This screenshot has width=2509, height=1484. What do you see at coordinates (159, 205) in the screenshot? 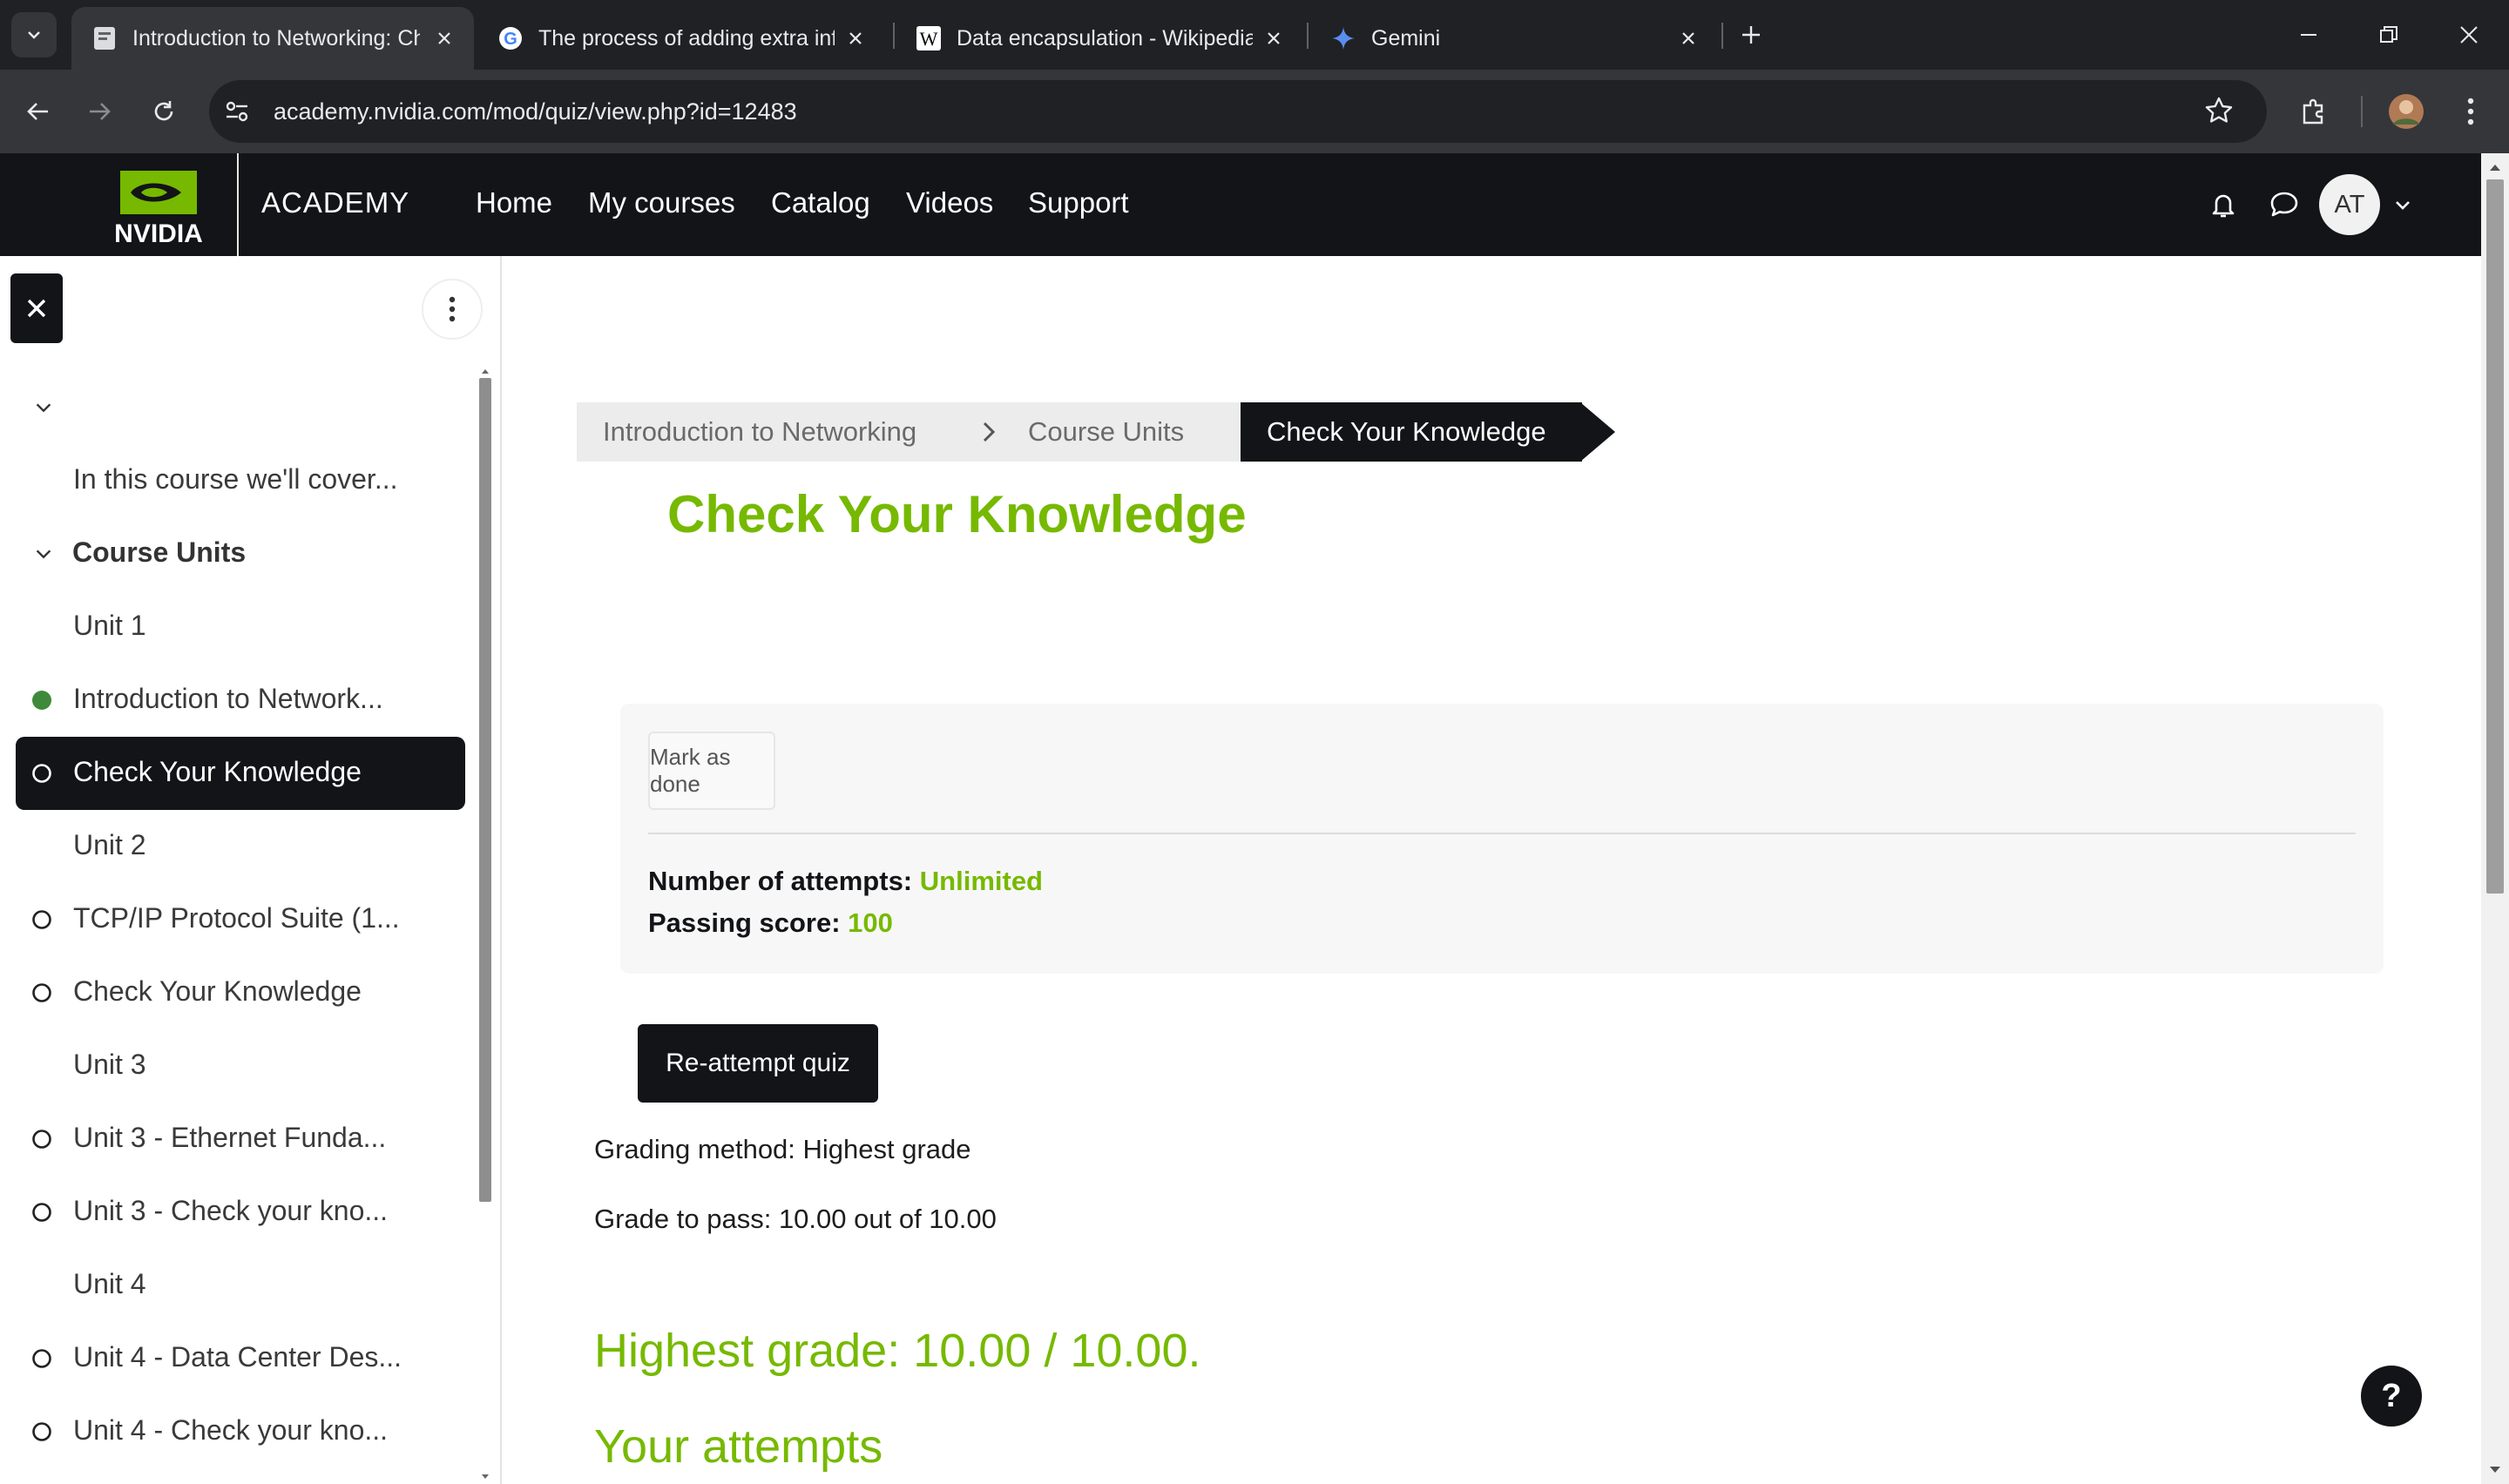
I see `nvidia-logo: NVIDIA` at bounding box center [159, 205].